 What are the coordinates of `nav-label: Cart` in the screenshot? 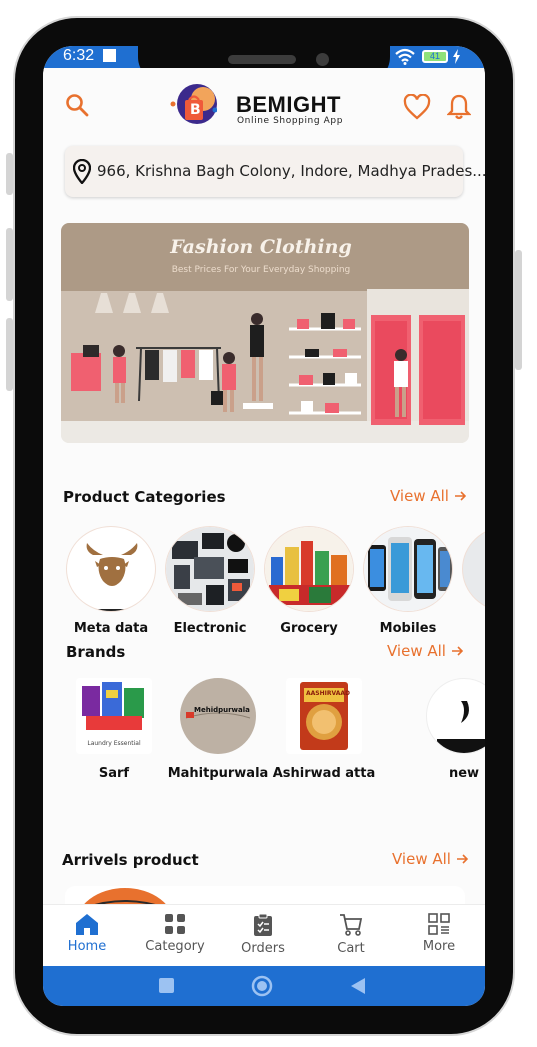 It's located at (351, 948).